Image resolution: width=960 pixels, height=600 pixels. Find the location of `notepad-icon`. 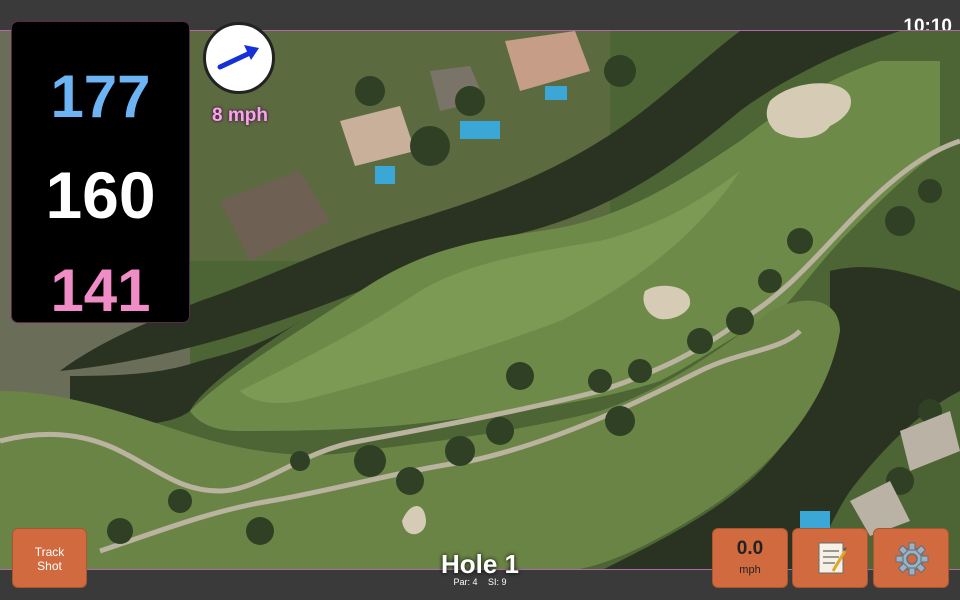

notepad-icon is located at coordinates (832, 558).